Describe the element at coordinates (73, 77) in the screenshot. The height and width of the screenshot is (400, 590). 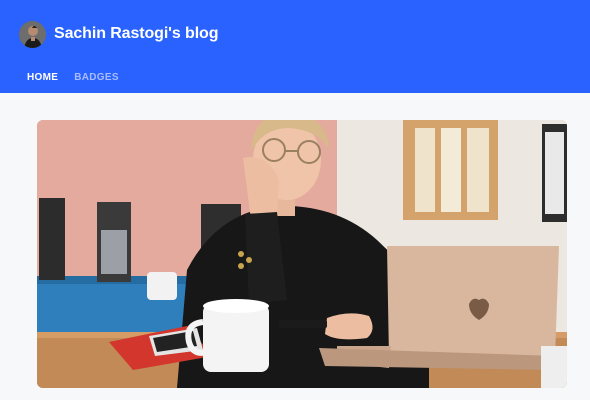
I see `main-nav: HOME BADGES` at that location.